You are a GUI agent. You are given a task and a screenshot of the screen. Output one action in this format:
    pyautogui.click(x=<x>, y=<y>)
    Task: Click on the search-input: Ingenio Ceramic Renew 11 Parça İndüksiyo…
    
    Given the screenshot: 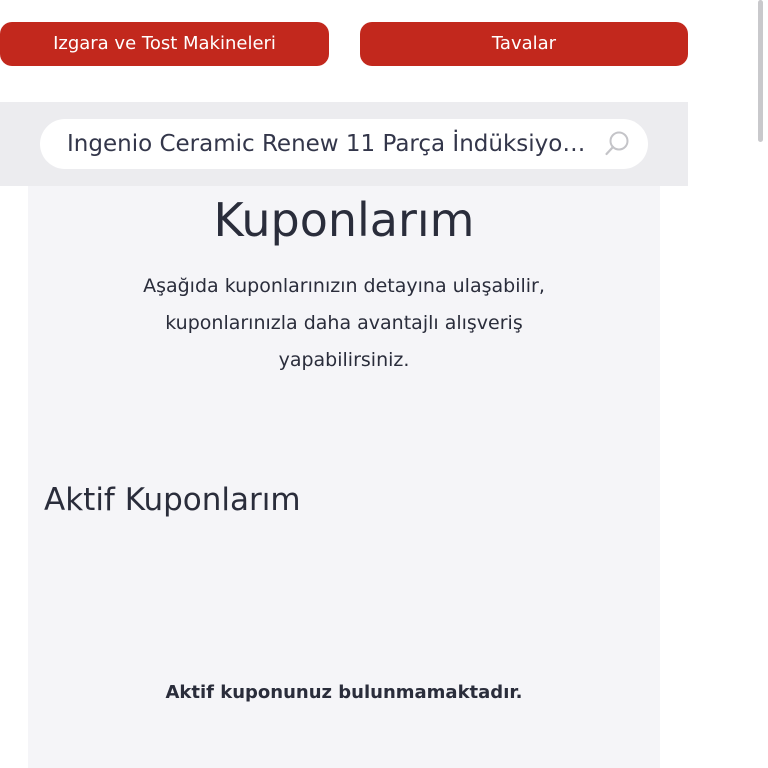 What is the action you would take?
    pyautogui.click(x=344, y=144)
    